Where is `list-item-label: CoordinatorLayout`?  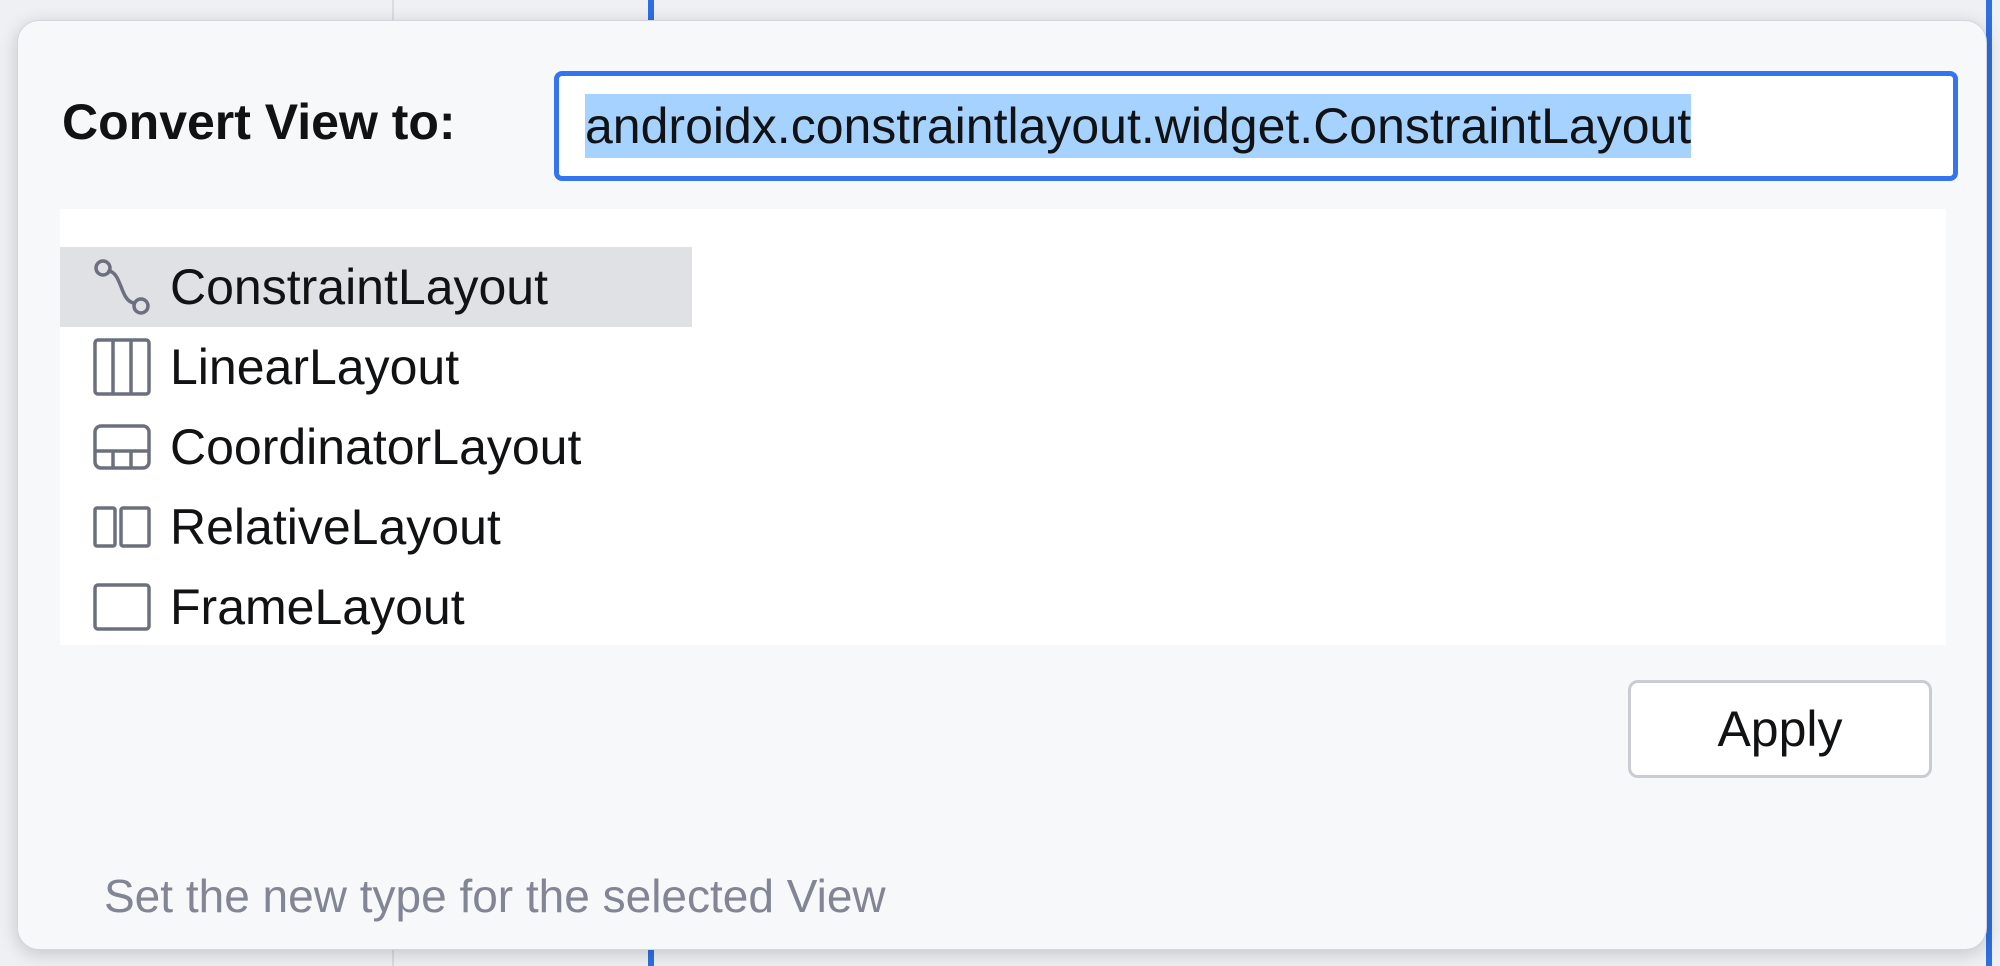 list-item-label: CoordinatorLayout is located at coordinates (376, 447).